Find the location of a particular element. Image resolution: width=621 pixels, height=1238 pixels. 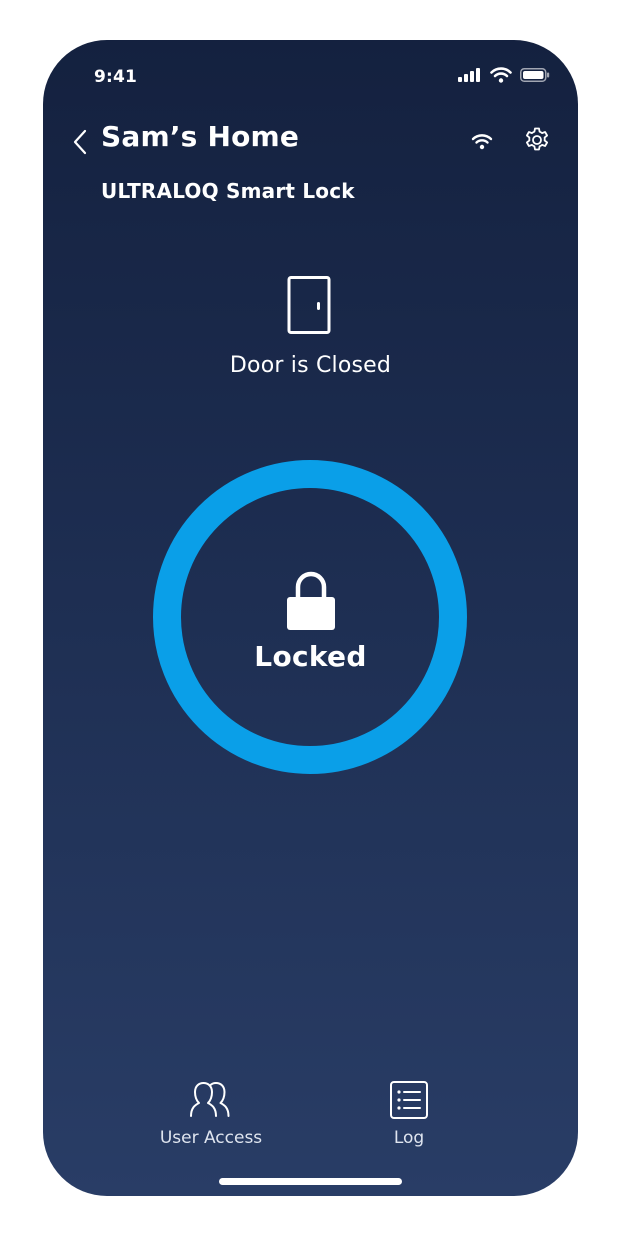

tab-log: Log is located at coordinates (409, 1113).